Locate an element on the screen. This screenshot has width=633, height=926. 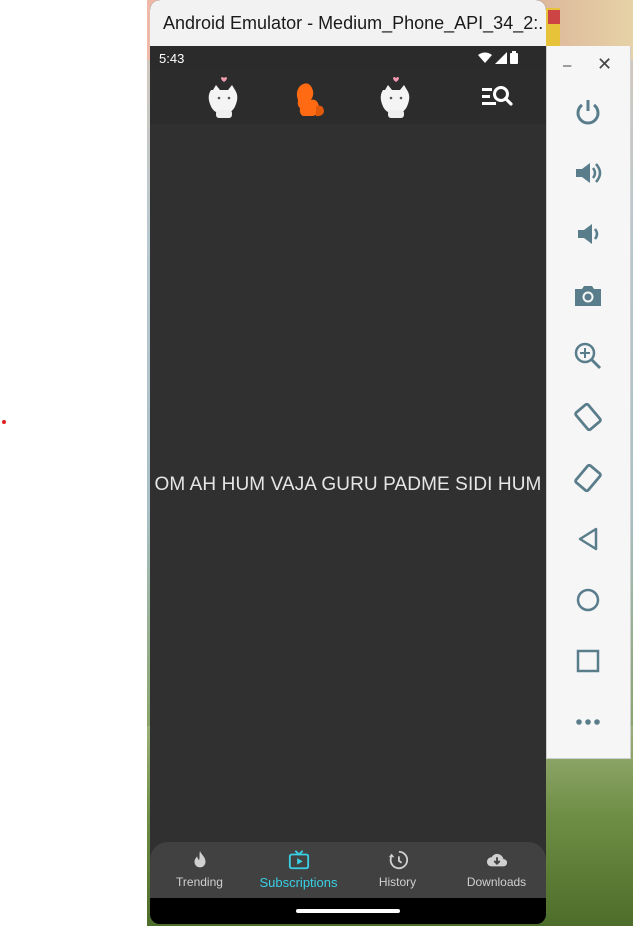
more-icon is located at coordinates (588, 722).